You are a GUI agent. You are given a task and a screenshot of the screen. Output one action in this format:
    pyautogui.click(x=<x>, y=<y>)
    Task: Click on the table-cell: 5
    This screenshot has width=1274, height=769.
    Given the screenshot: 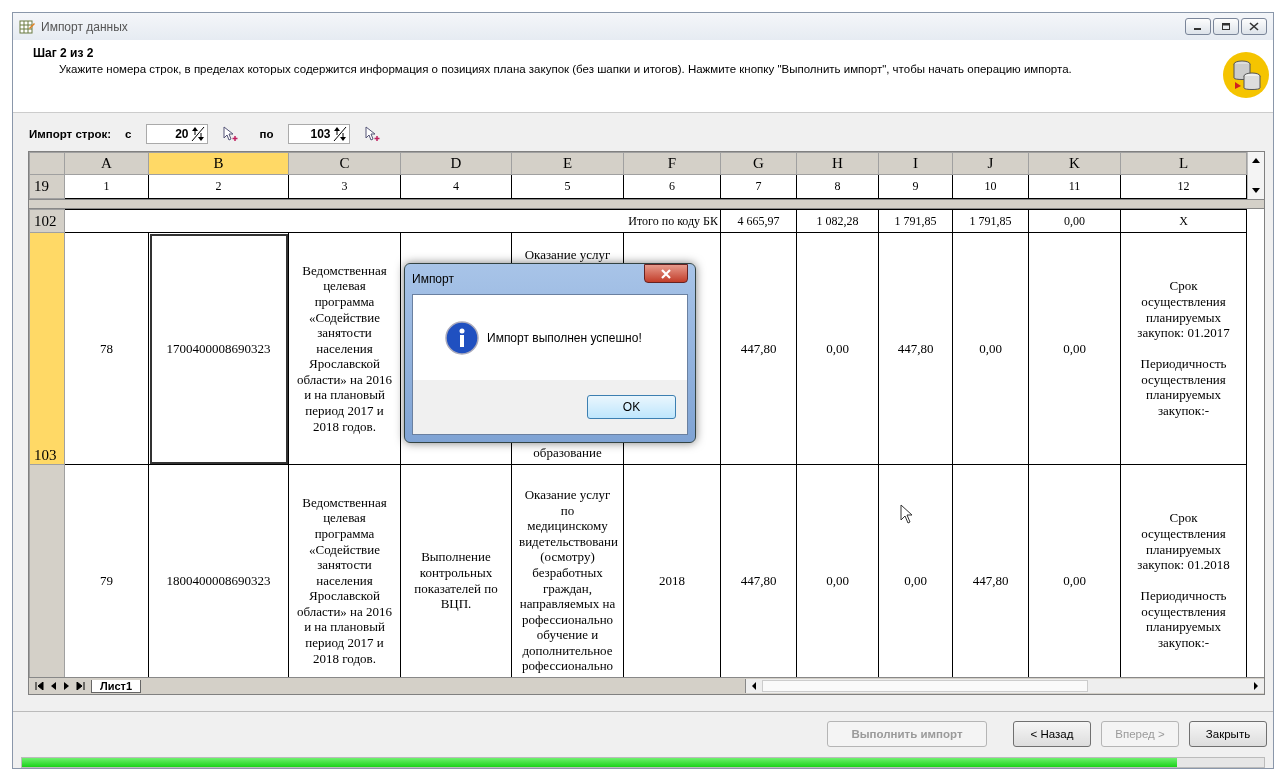 What is the action you would take?
    pyautogui.click(x=567, y=186)
    